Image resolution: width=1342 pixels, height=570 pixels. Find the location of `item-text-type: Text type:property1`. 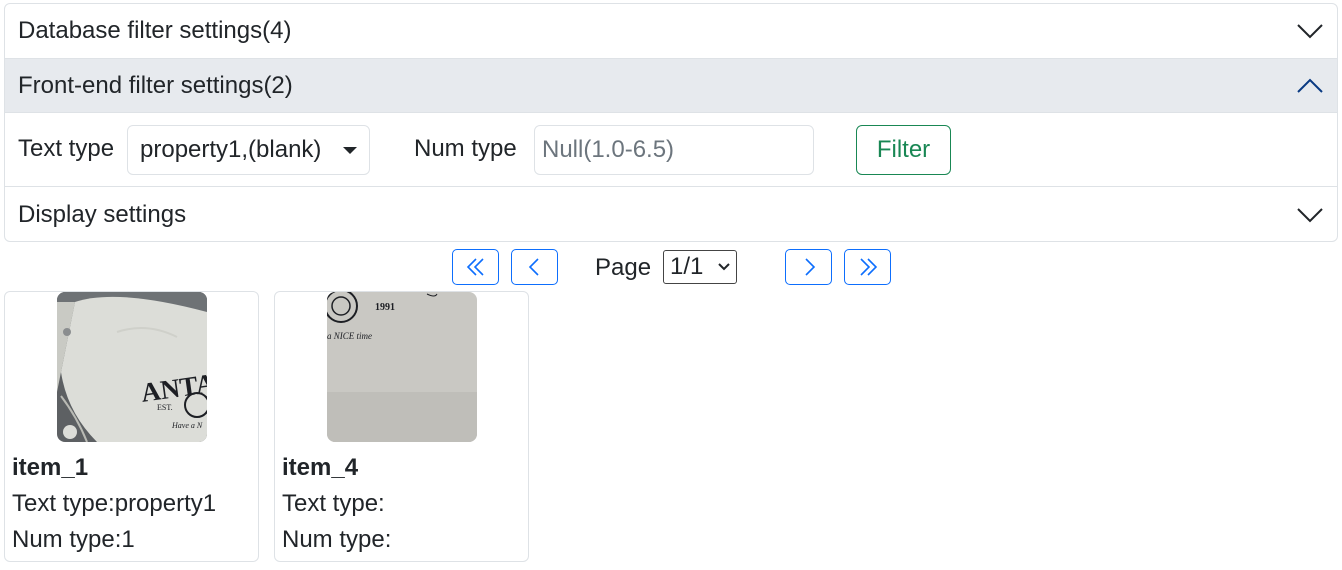

item-text-type: Text type:property1 is located at coordinates (114, 503).